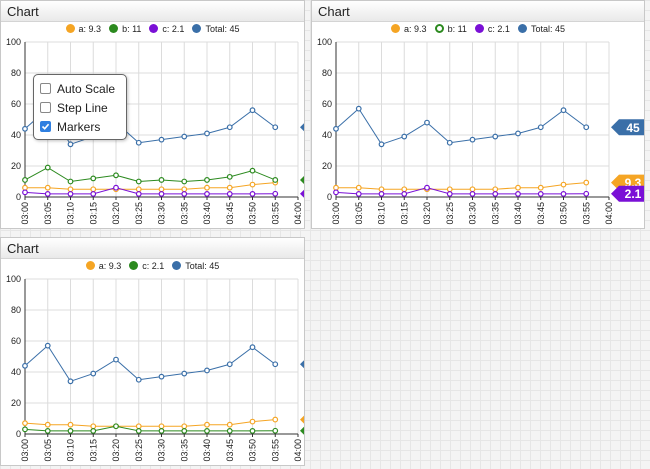  I want to click on menu-item-step-line: Step Line, so click(80, 107).